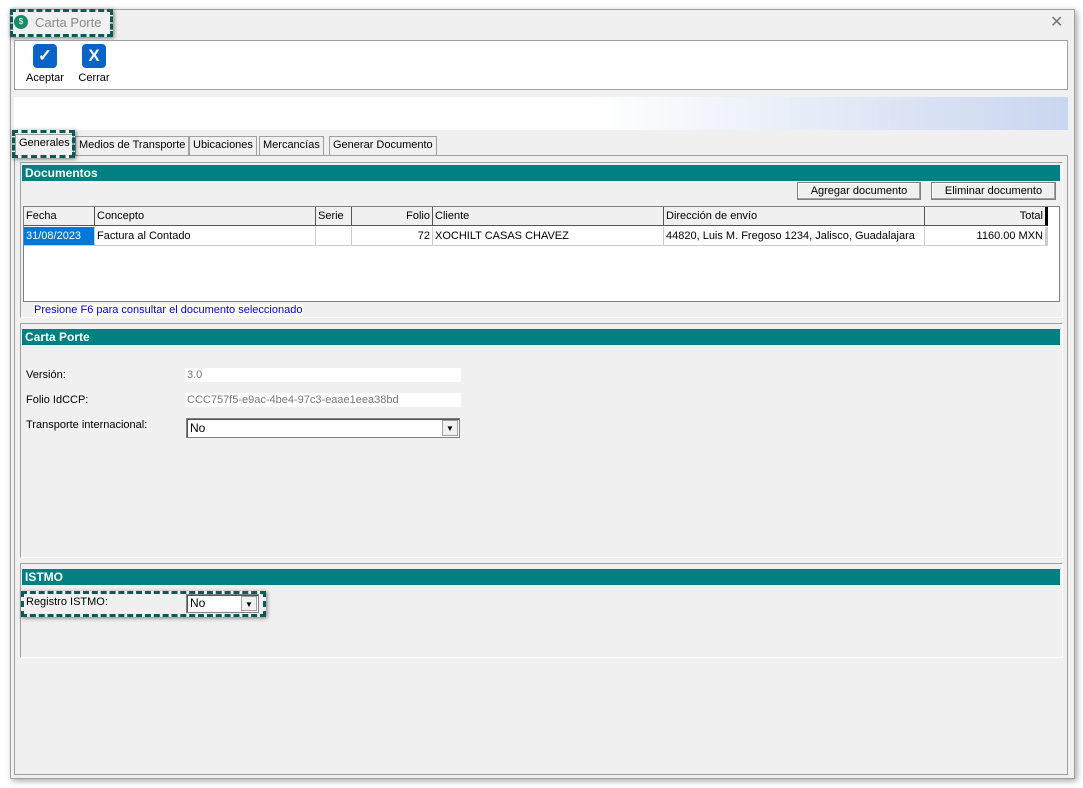 The width and height of the screenshot is (1083, 788). Describe the element at coordinates (794, 216) in the screenshot. I see `col-direccion: Dirección de envío` at that location.